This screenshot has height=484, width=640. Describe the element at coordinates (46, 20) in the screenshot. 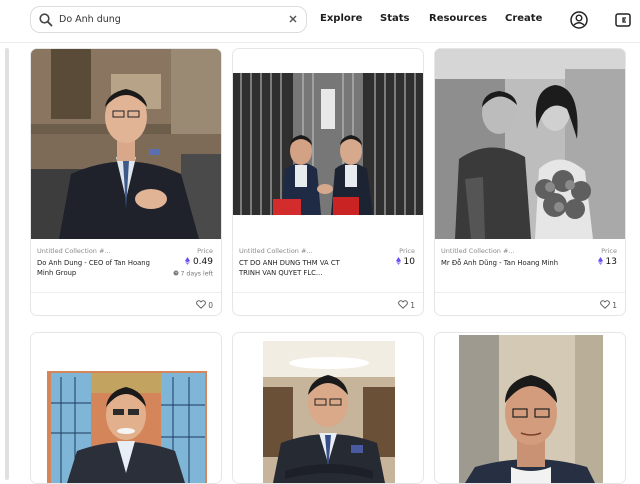

I see `search-icon` at that location.